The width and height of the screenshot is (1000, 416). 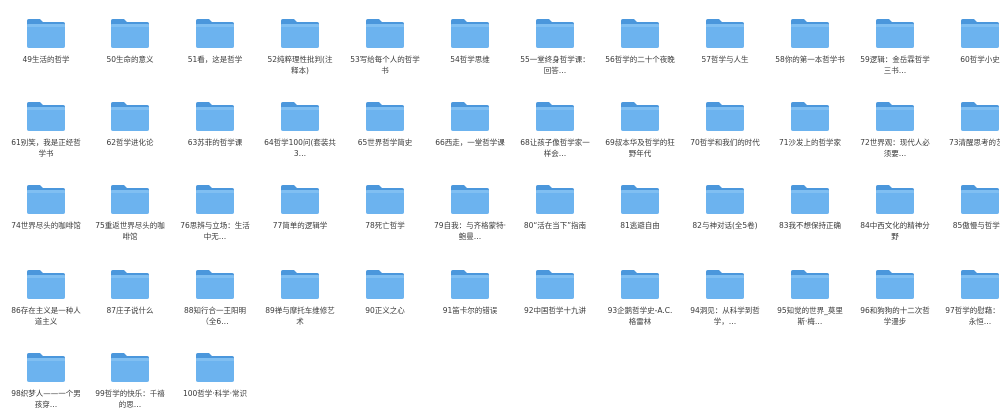 I want to click on folder-item-24: 73清醒思考的艺术, so click(x=970, y=140).